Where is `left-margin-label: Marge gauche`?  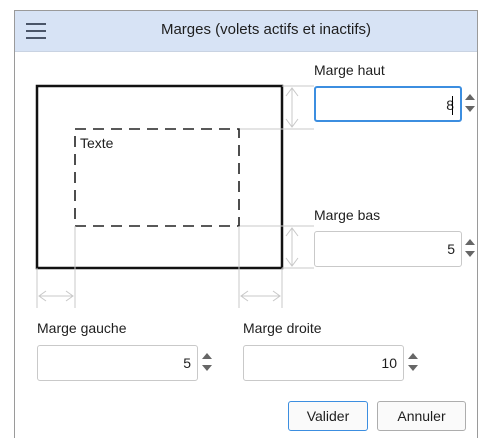
left-margin-label: Marge gauche is located at coordinates (82, 328).